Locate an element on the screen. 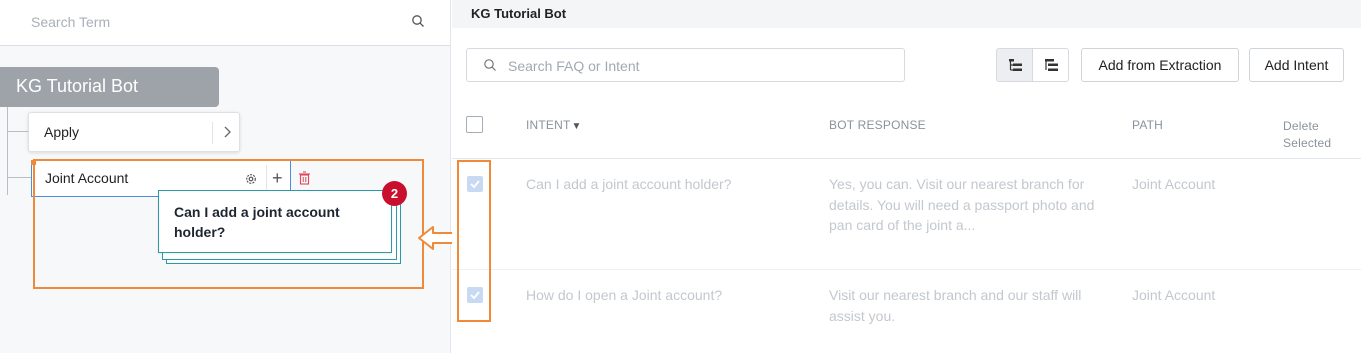 The image size is (1361, 353). list-view-toggle is located at coordinates (1050, 65).